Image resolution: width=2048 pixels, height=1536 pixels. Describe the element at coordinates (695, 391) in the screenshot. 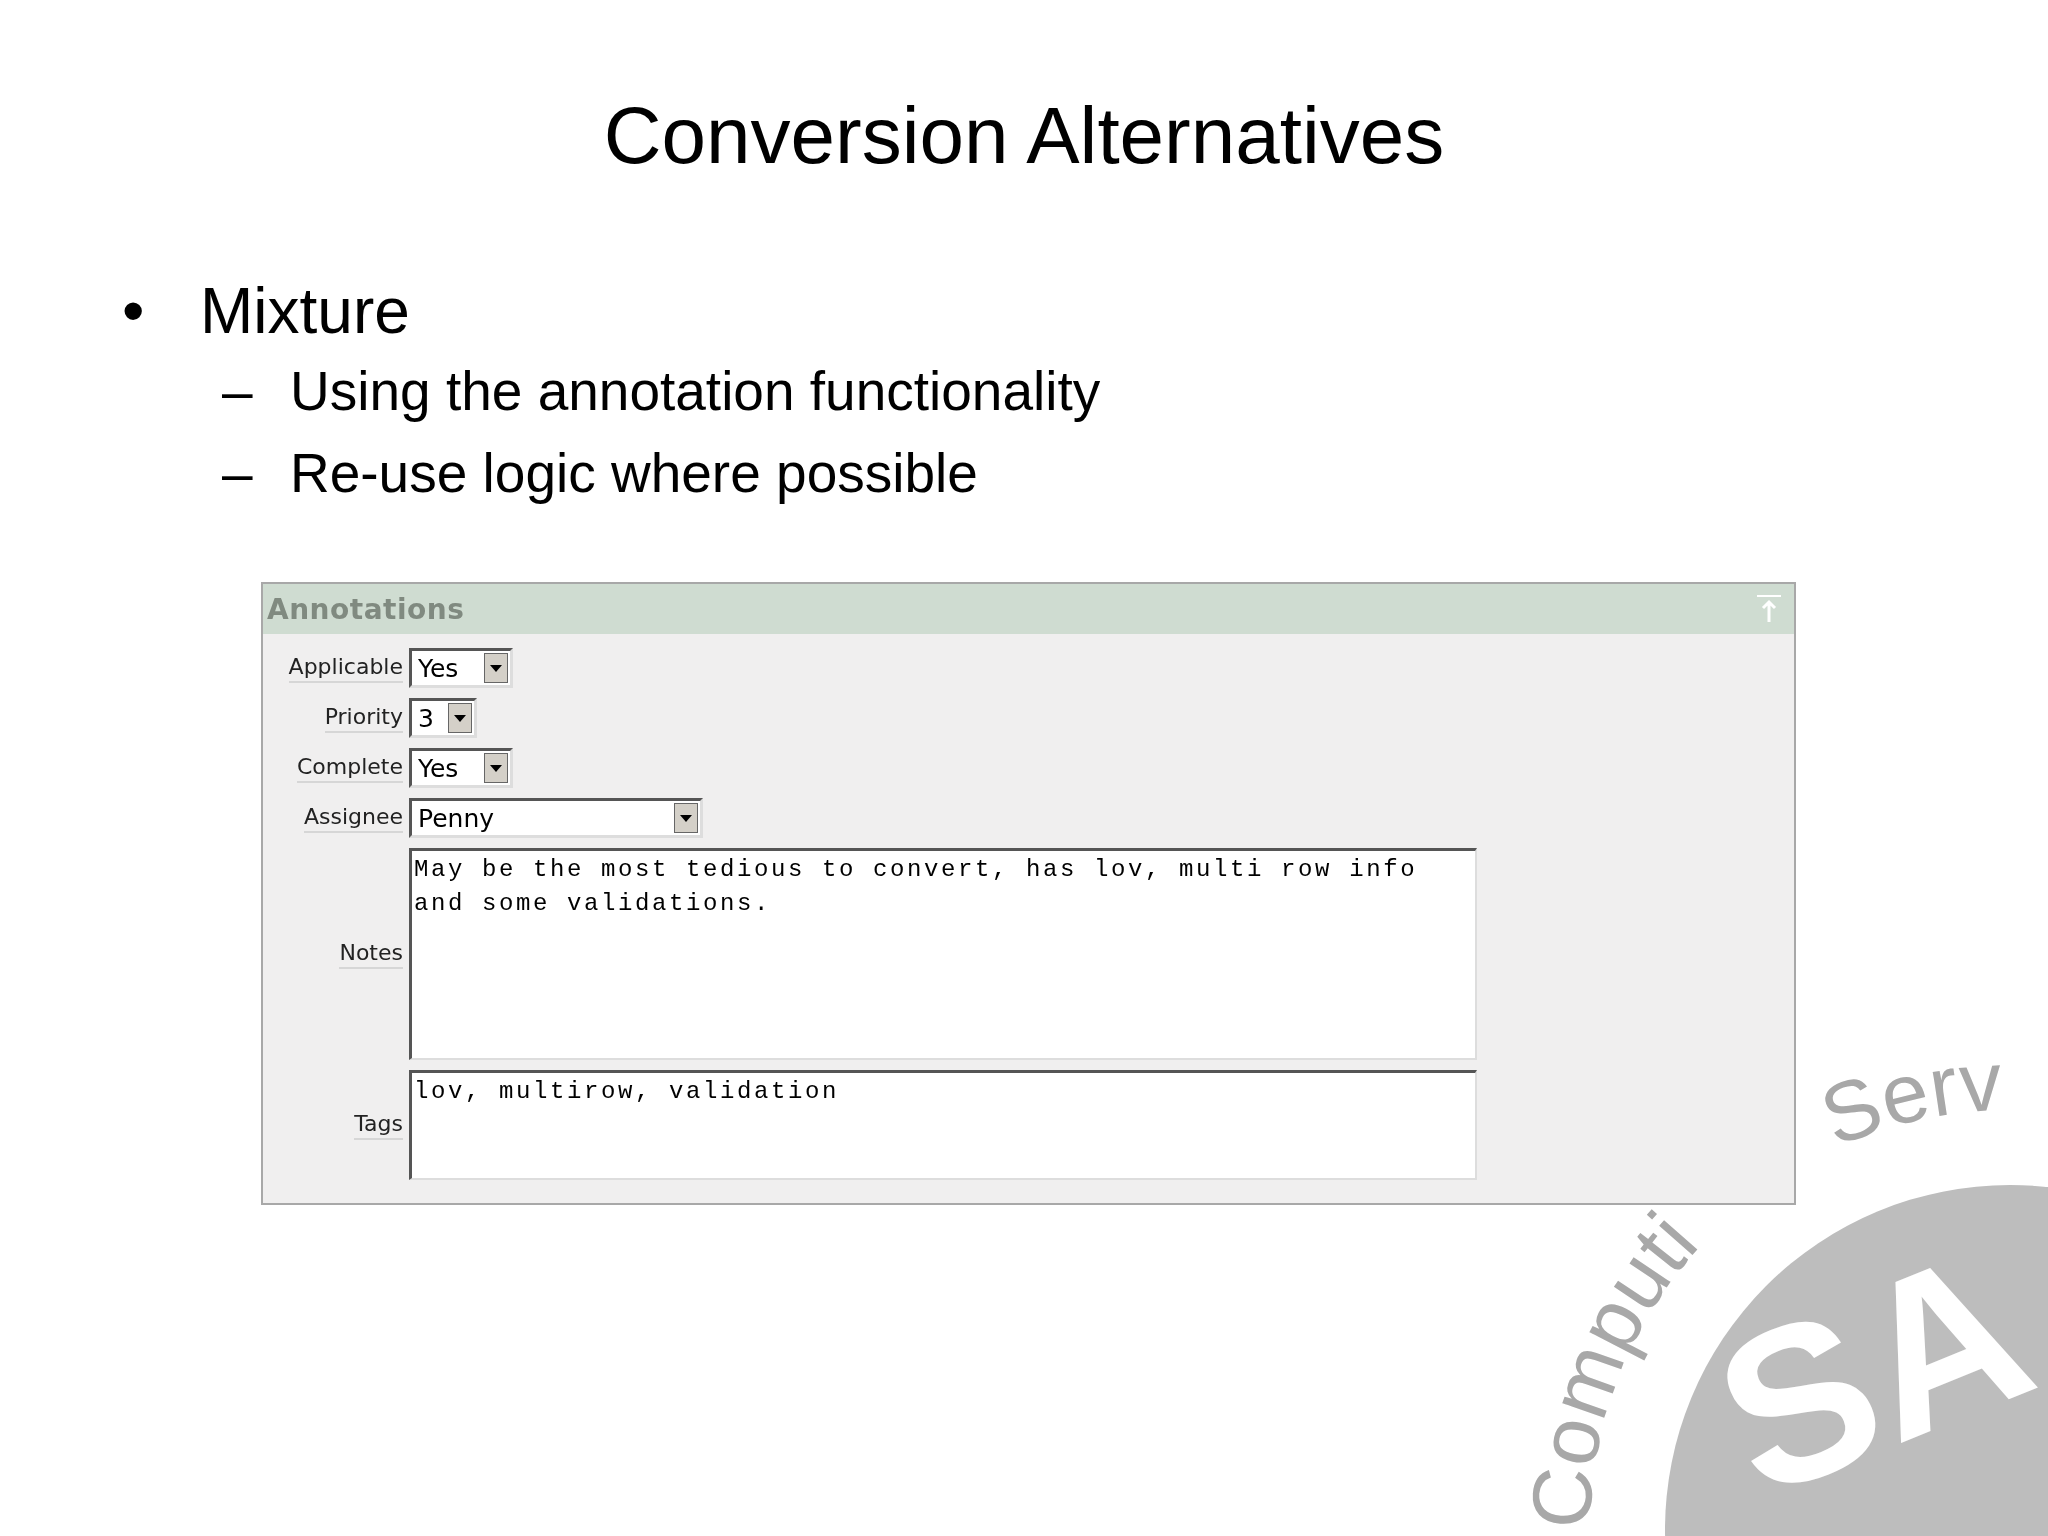

I see `sub-bullet-text: Using the annotation functionality` at that location.